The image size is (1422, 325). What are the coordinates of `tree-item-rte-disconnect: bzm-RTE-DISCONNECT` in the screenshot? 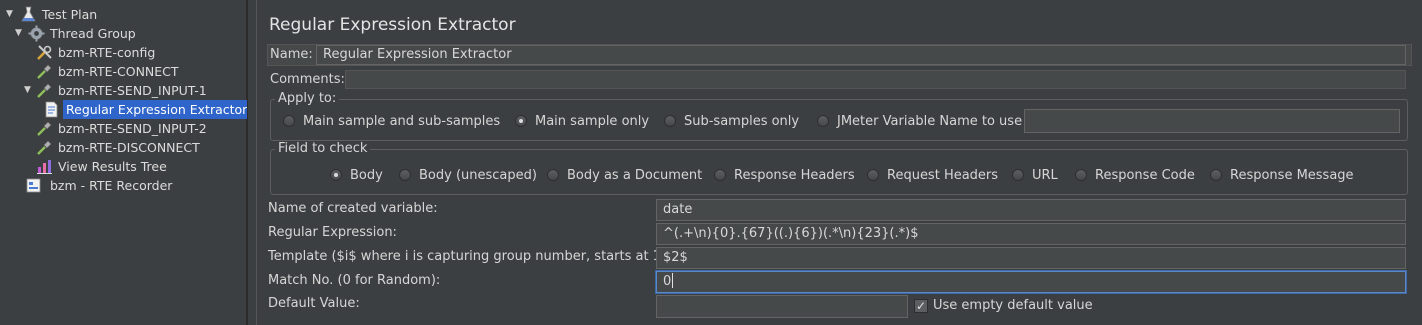 It's located at (120, 147).